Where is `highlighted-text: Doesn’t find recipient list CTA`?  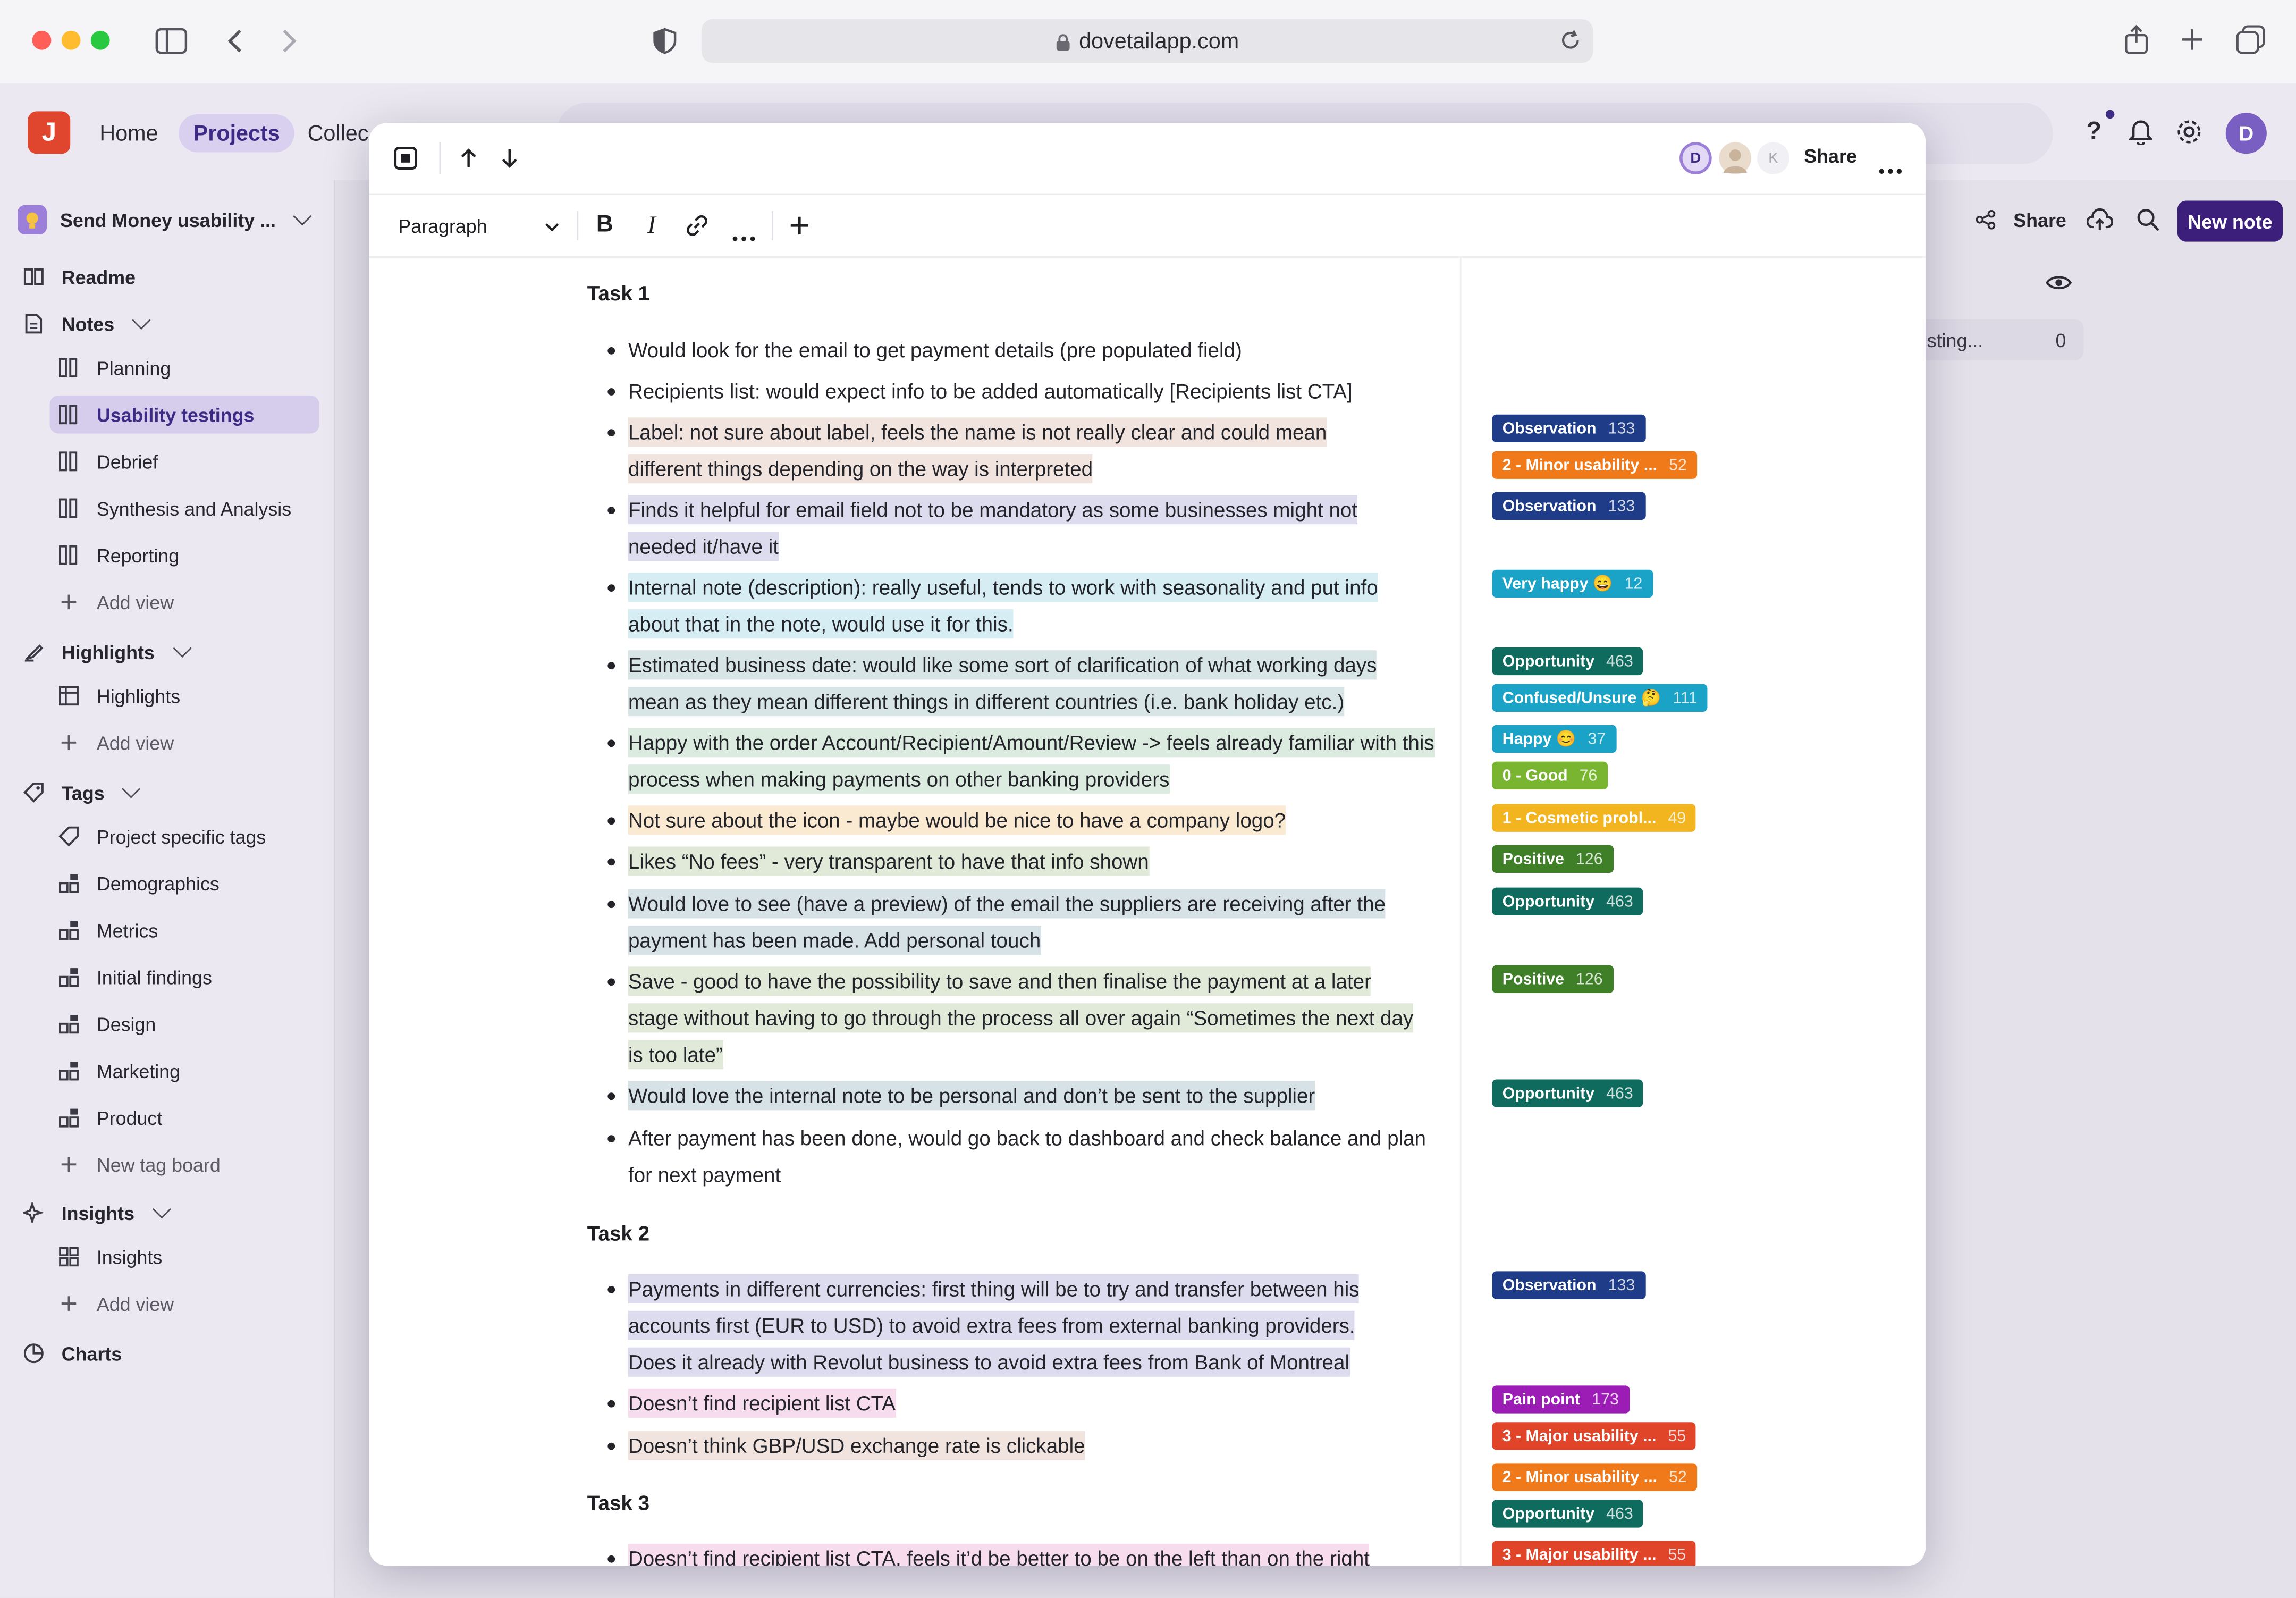 highlighted-text: Doesn’t find recipient list CTA is located at coordinates (762, 1403).